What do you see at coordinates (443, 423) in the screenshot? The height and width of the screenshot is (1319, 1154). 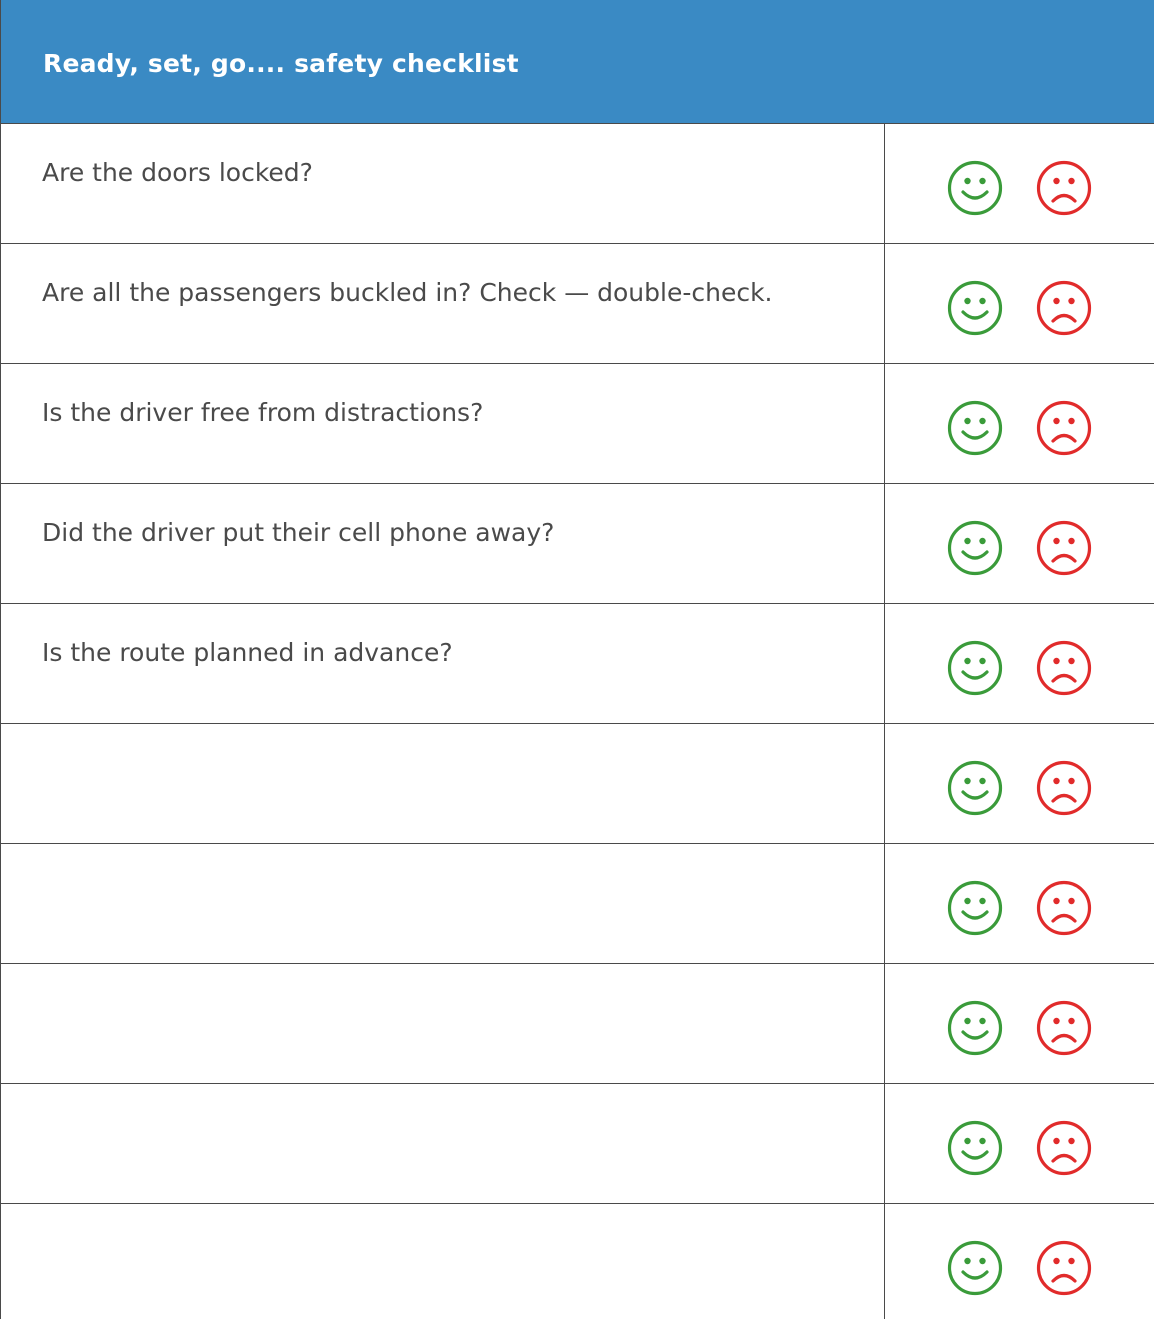 I see `checklist-question: Is the driver free from distractions?` at bounding box center [443, 423].